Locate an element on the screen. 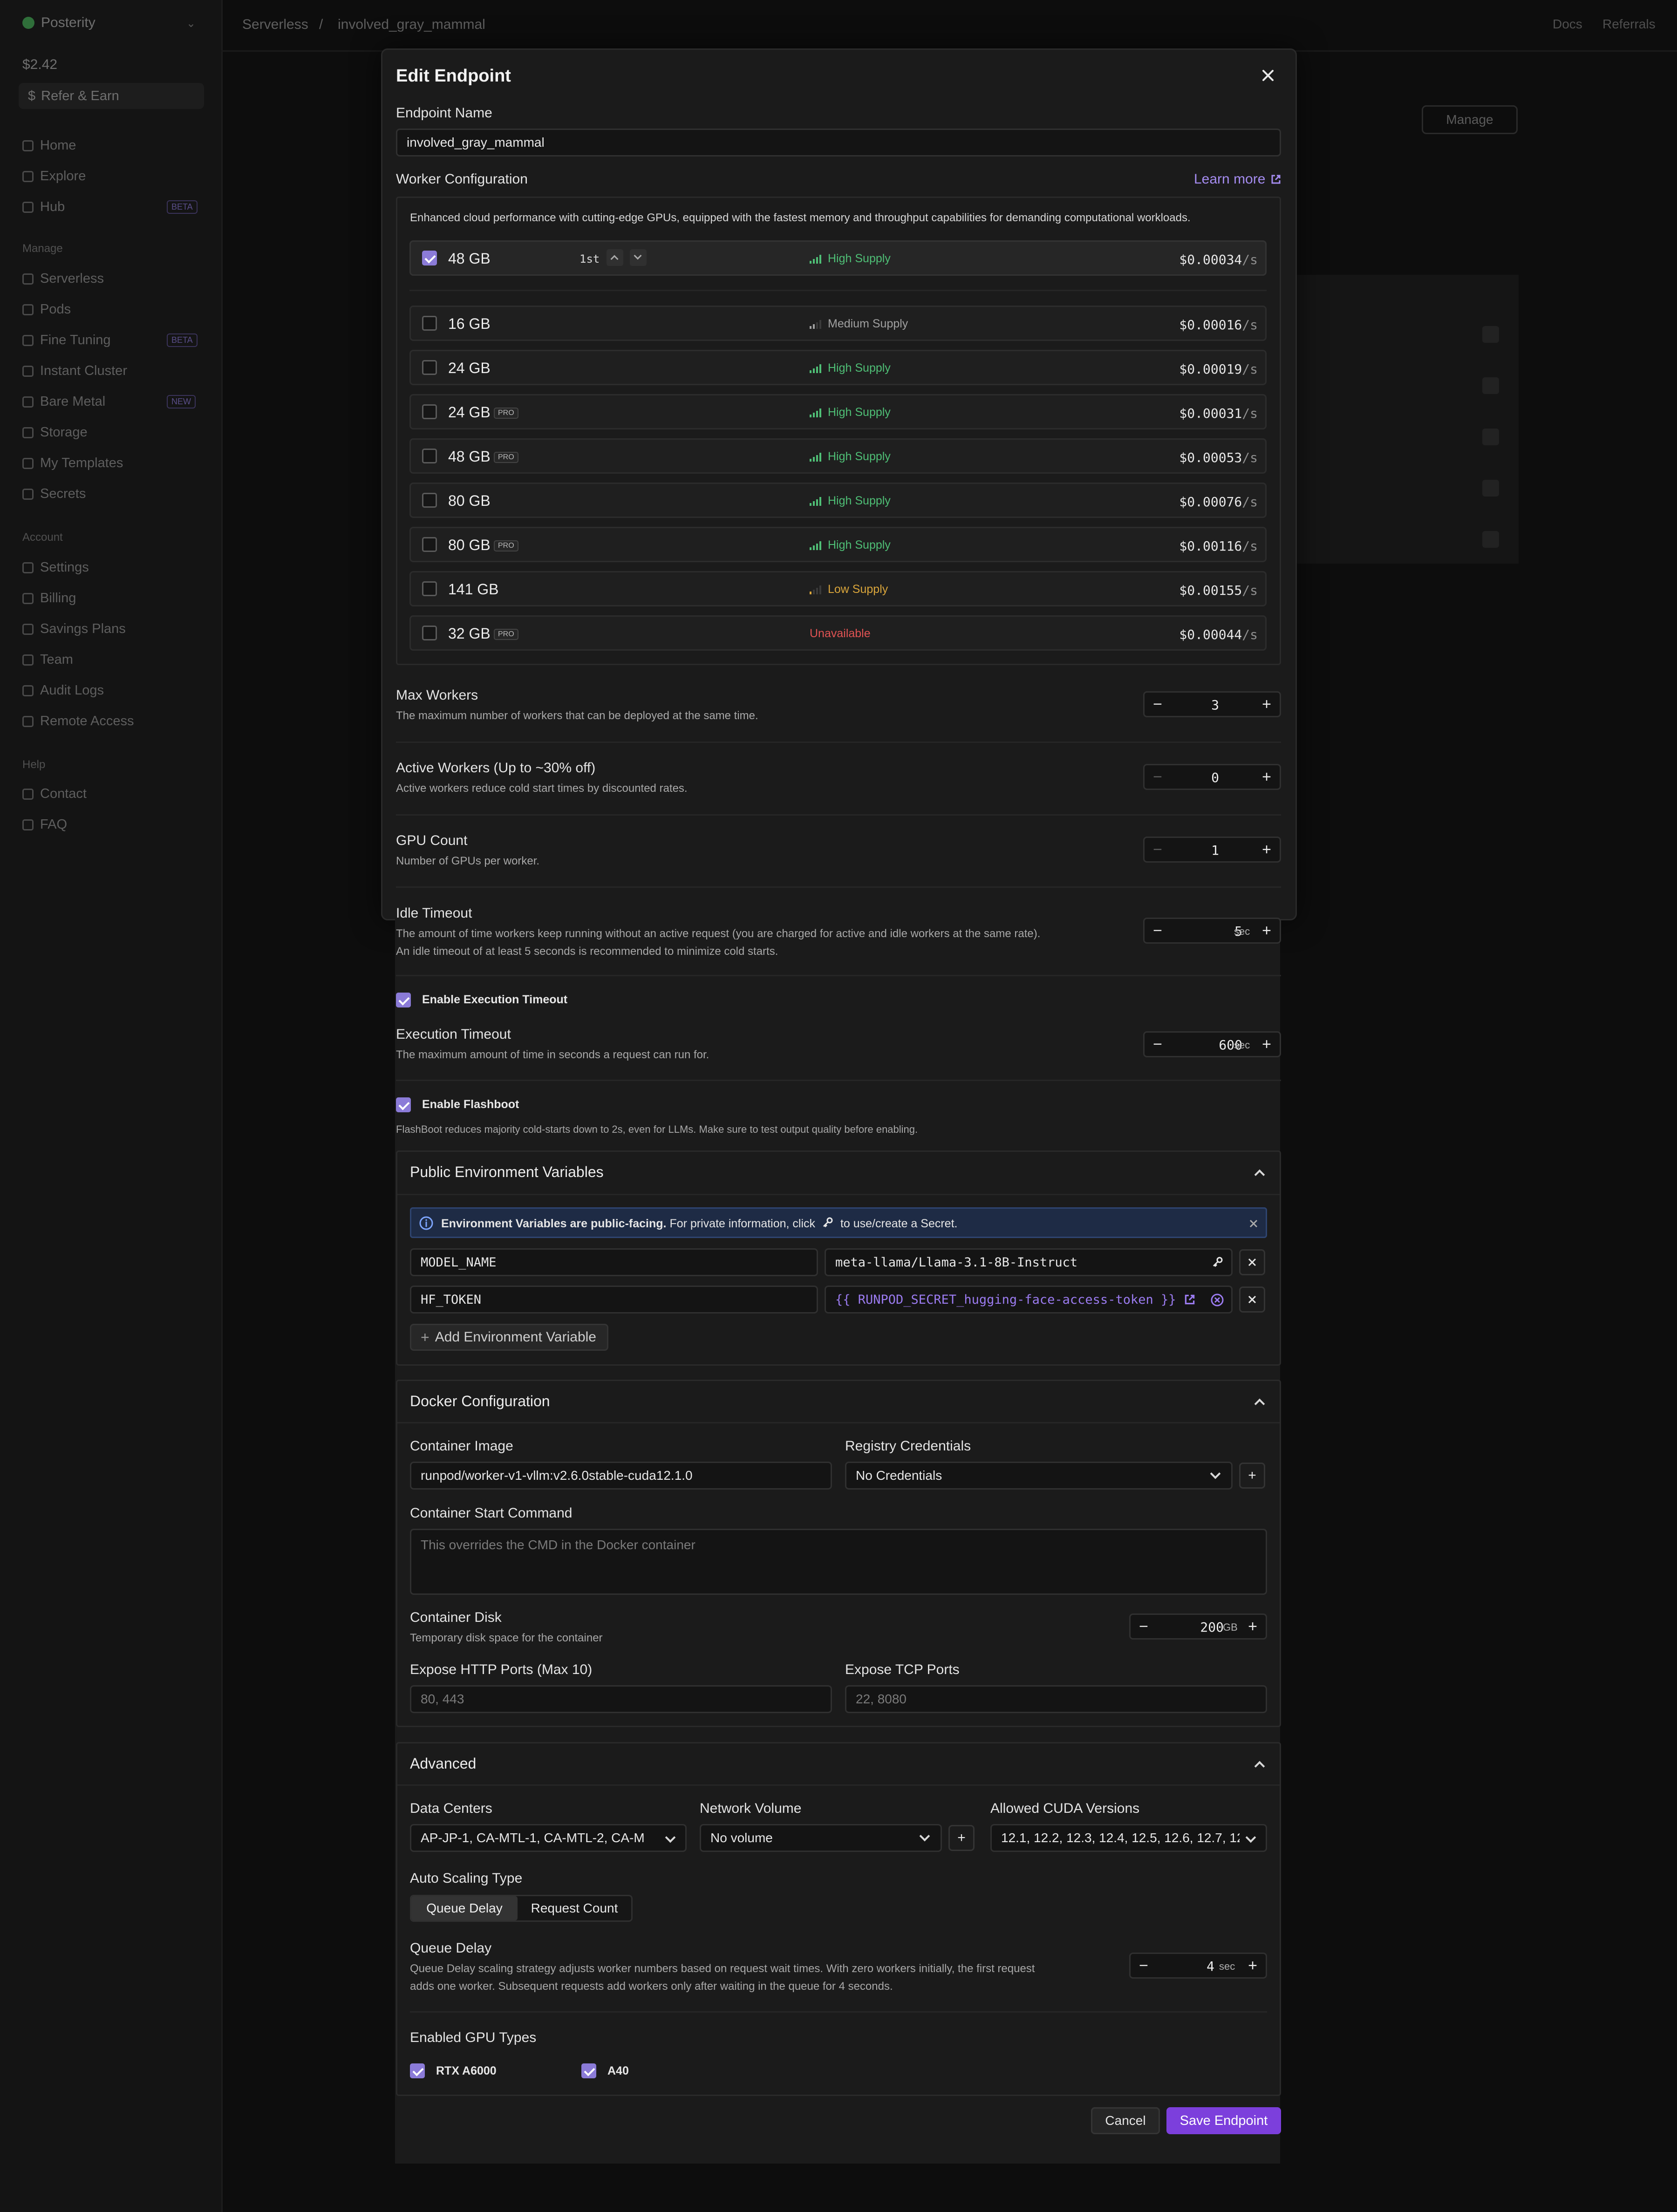  enable-flashboot-checkbox is located at coordinates (403, 1104).